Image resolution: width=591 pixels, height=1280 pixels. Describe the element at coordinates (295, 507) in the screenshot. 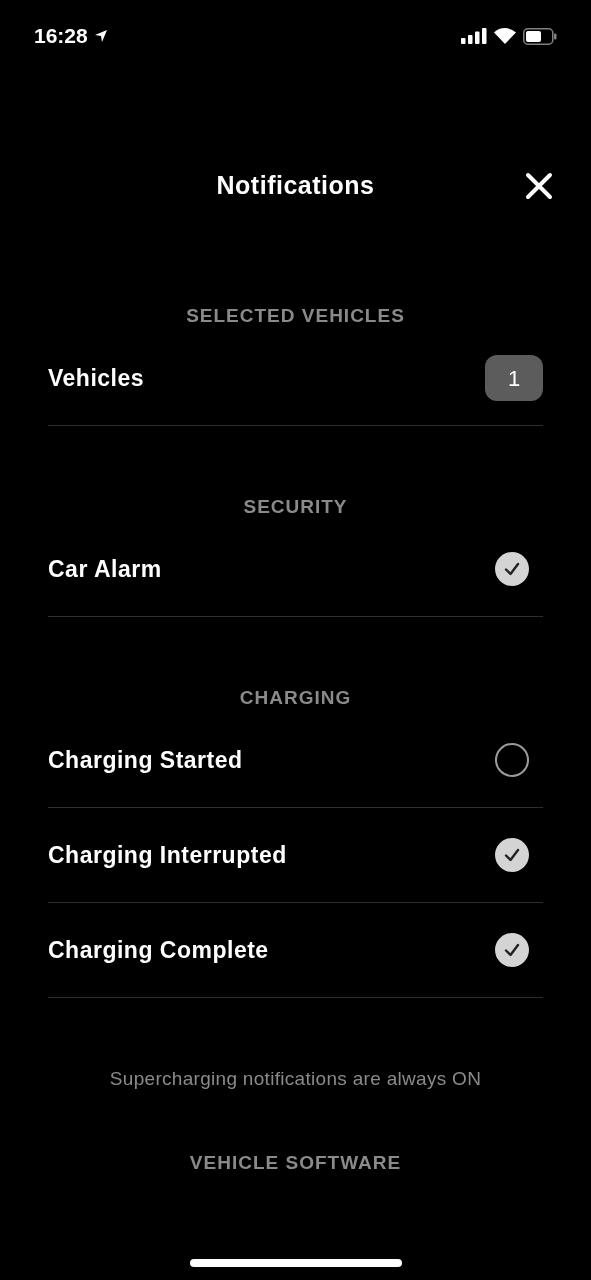

I see `section-header: SECURITY` at that location.